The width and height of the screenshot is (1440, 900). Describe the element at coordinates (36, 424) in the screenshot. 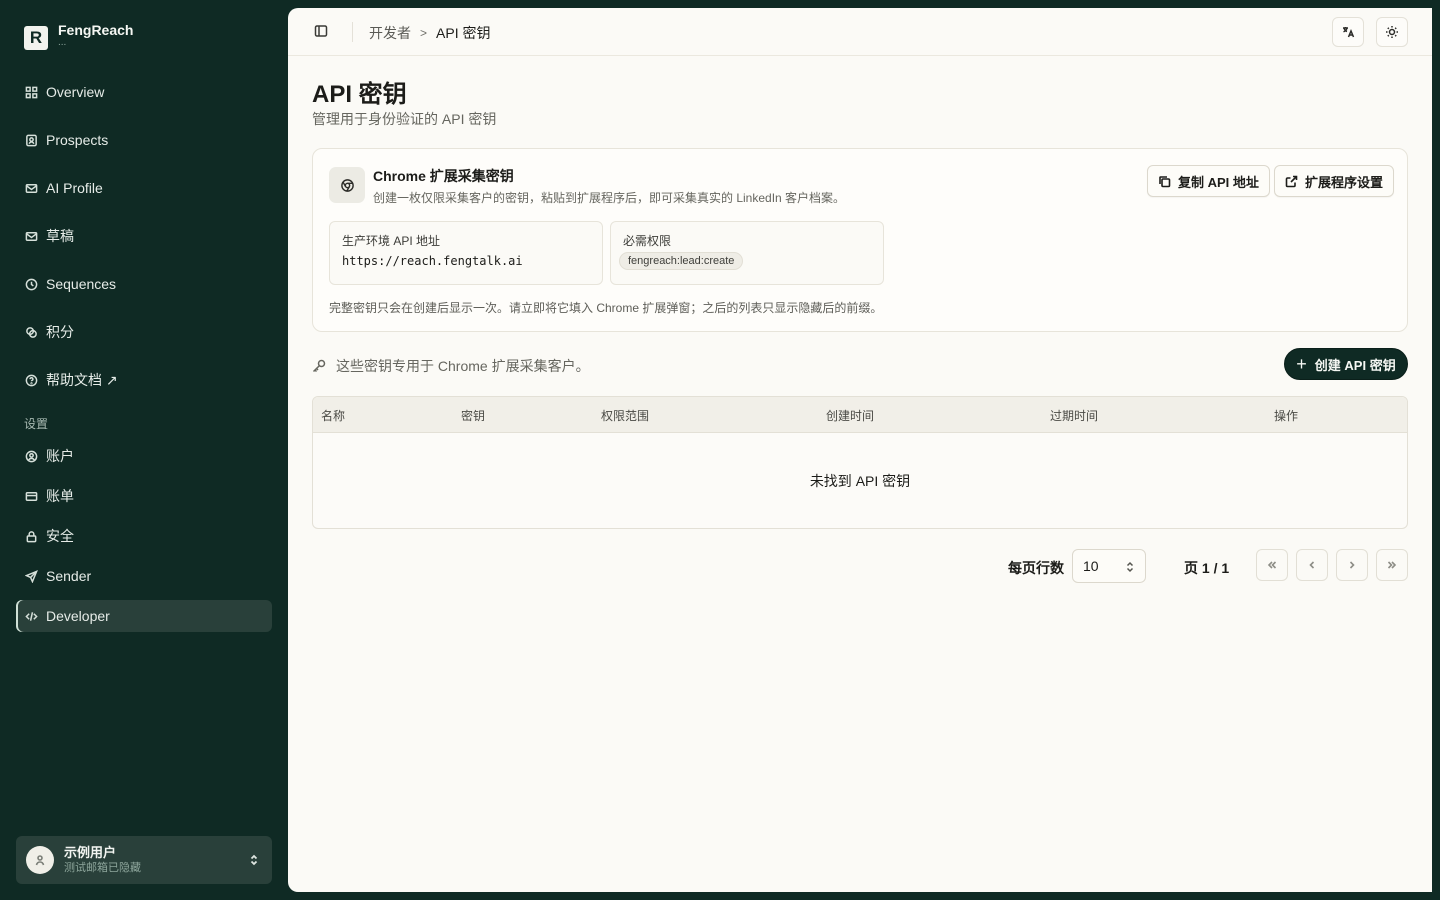

I see `settings-heading: 设置` at that location.